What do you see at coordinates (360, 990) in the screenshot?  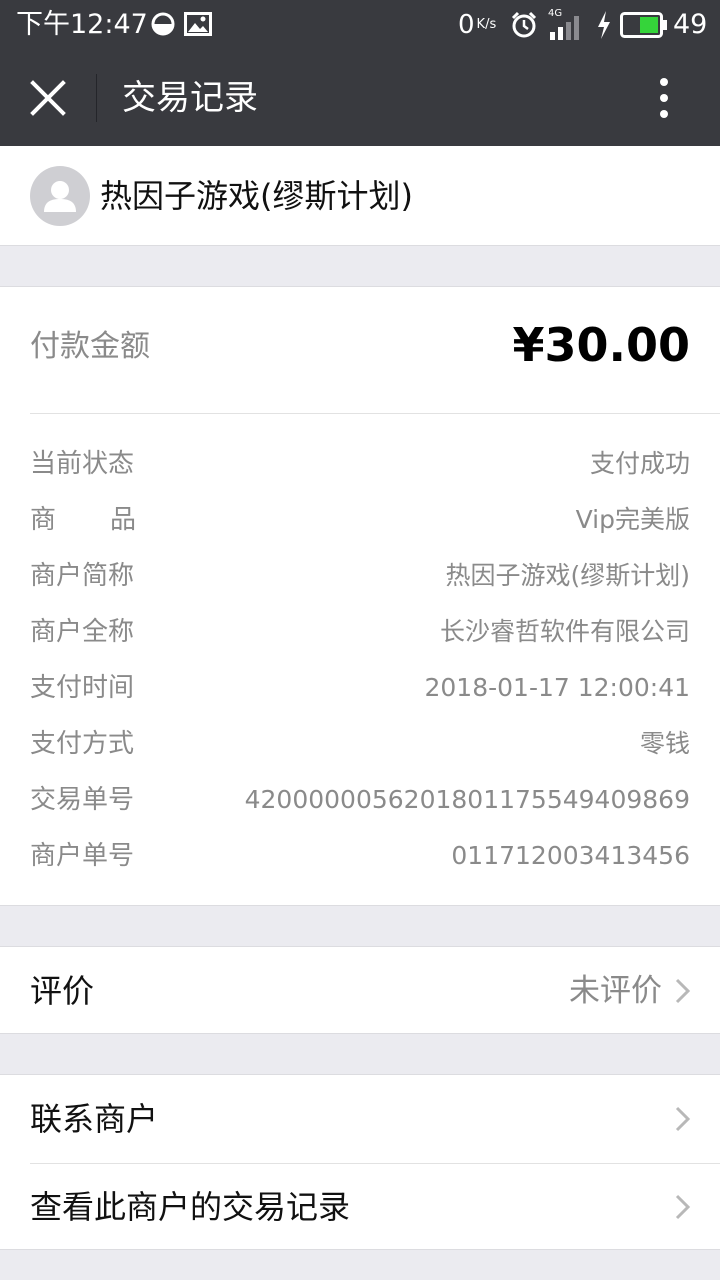 I see `review-cell: 评价 未评价` at bounding box center [360, 990].